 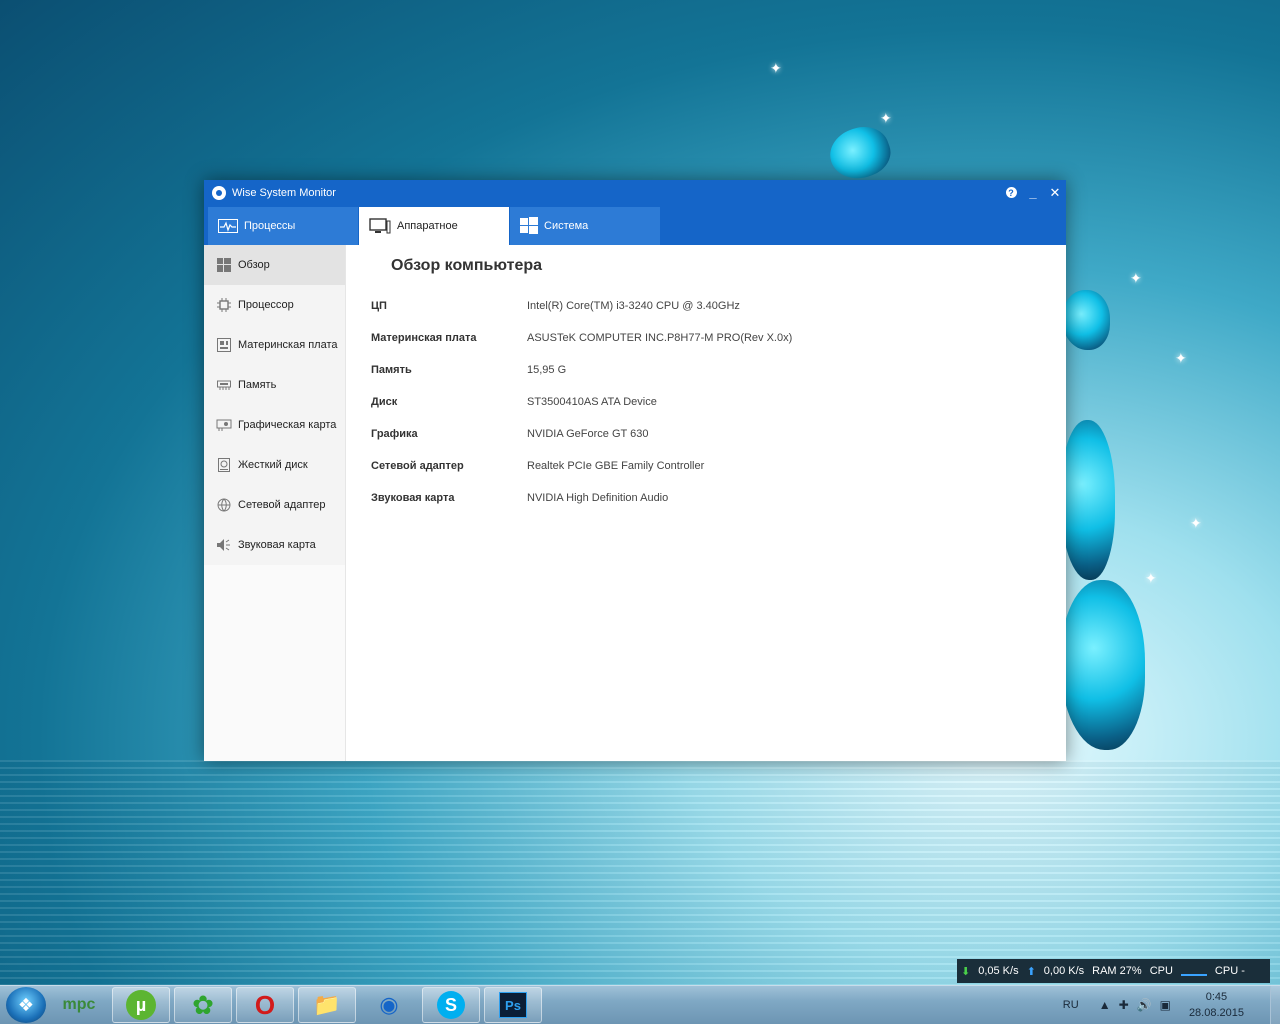 I want to click on sidebar-item-hard-disk: Жесткий диск, so click(x=274, y=465).